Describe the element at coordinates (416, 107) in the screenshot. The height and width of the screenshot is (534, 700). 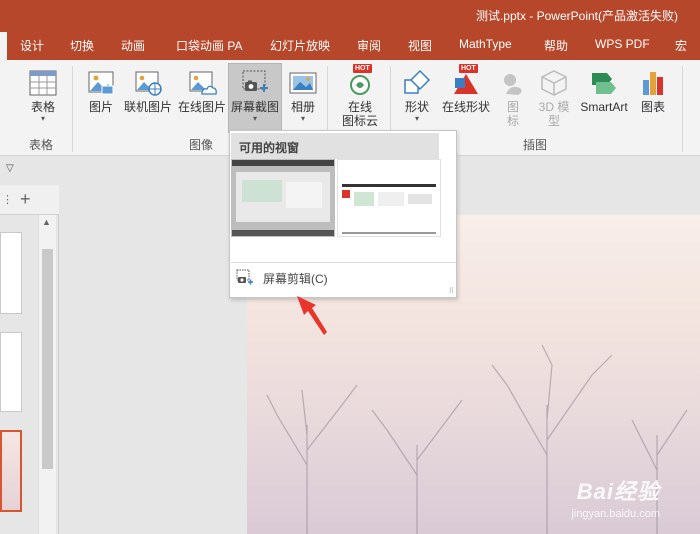
I see `shapes-label: 形状` at that location.